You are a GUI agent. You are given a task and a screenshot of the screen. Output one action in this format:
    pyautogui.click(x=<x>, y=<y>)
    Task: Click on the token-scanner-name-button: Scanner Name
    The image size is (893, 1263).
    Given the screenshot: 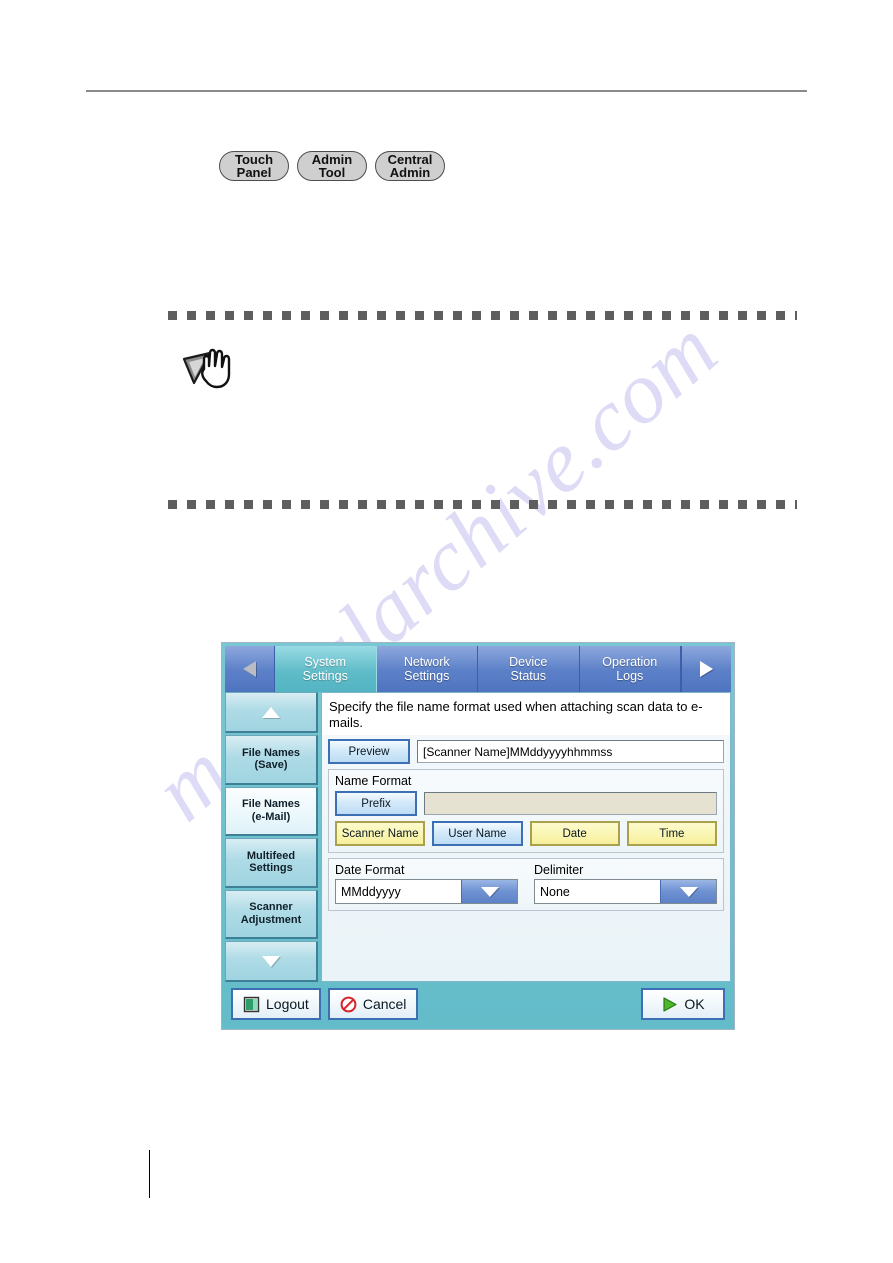 What is the action you would take?
    pyautogui.click(x=380, y=833)
    